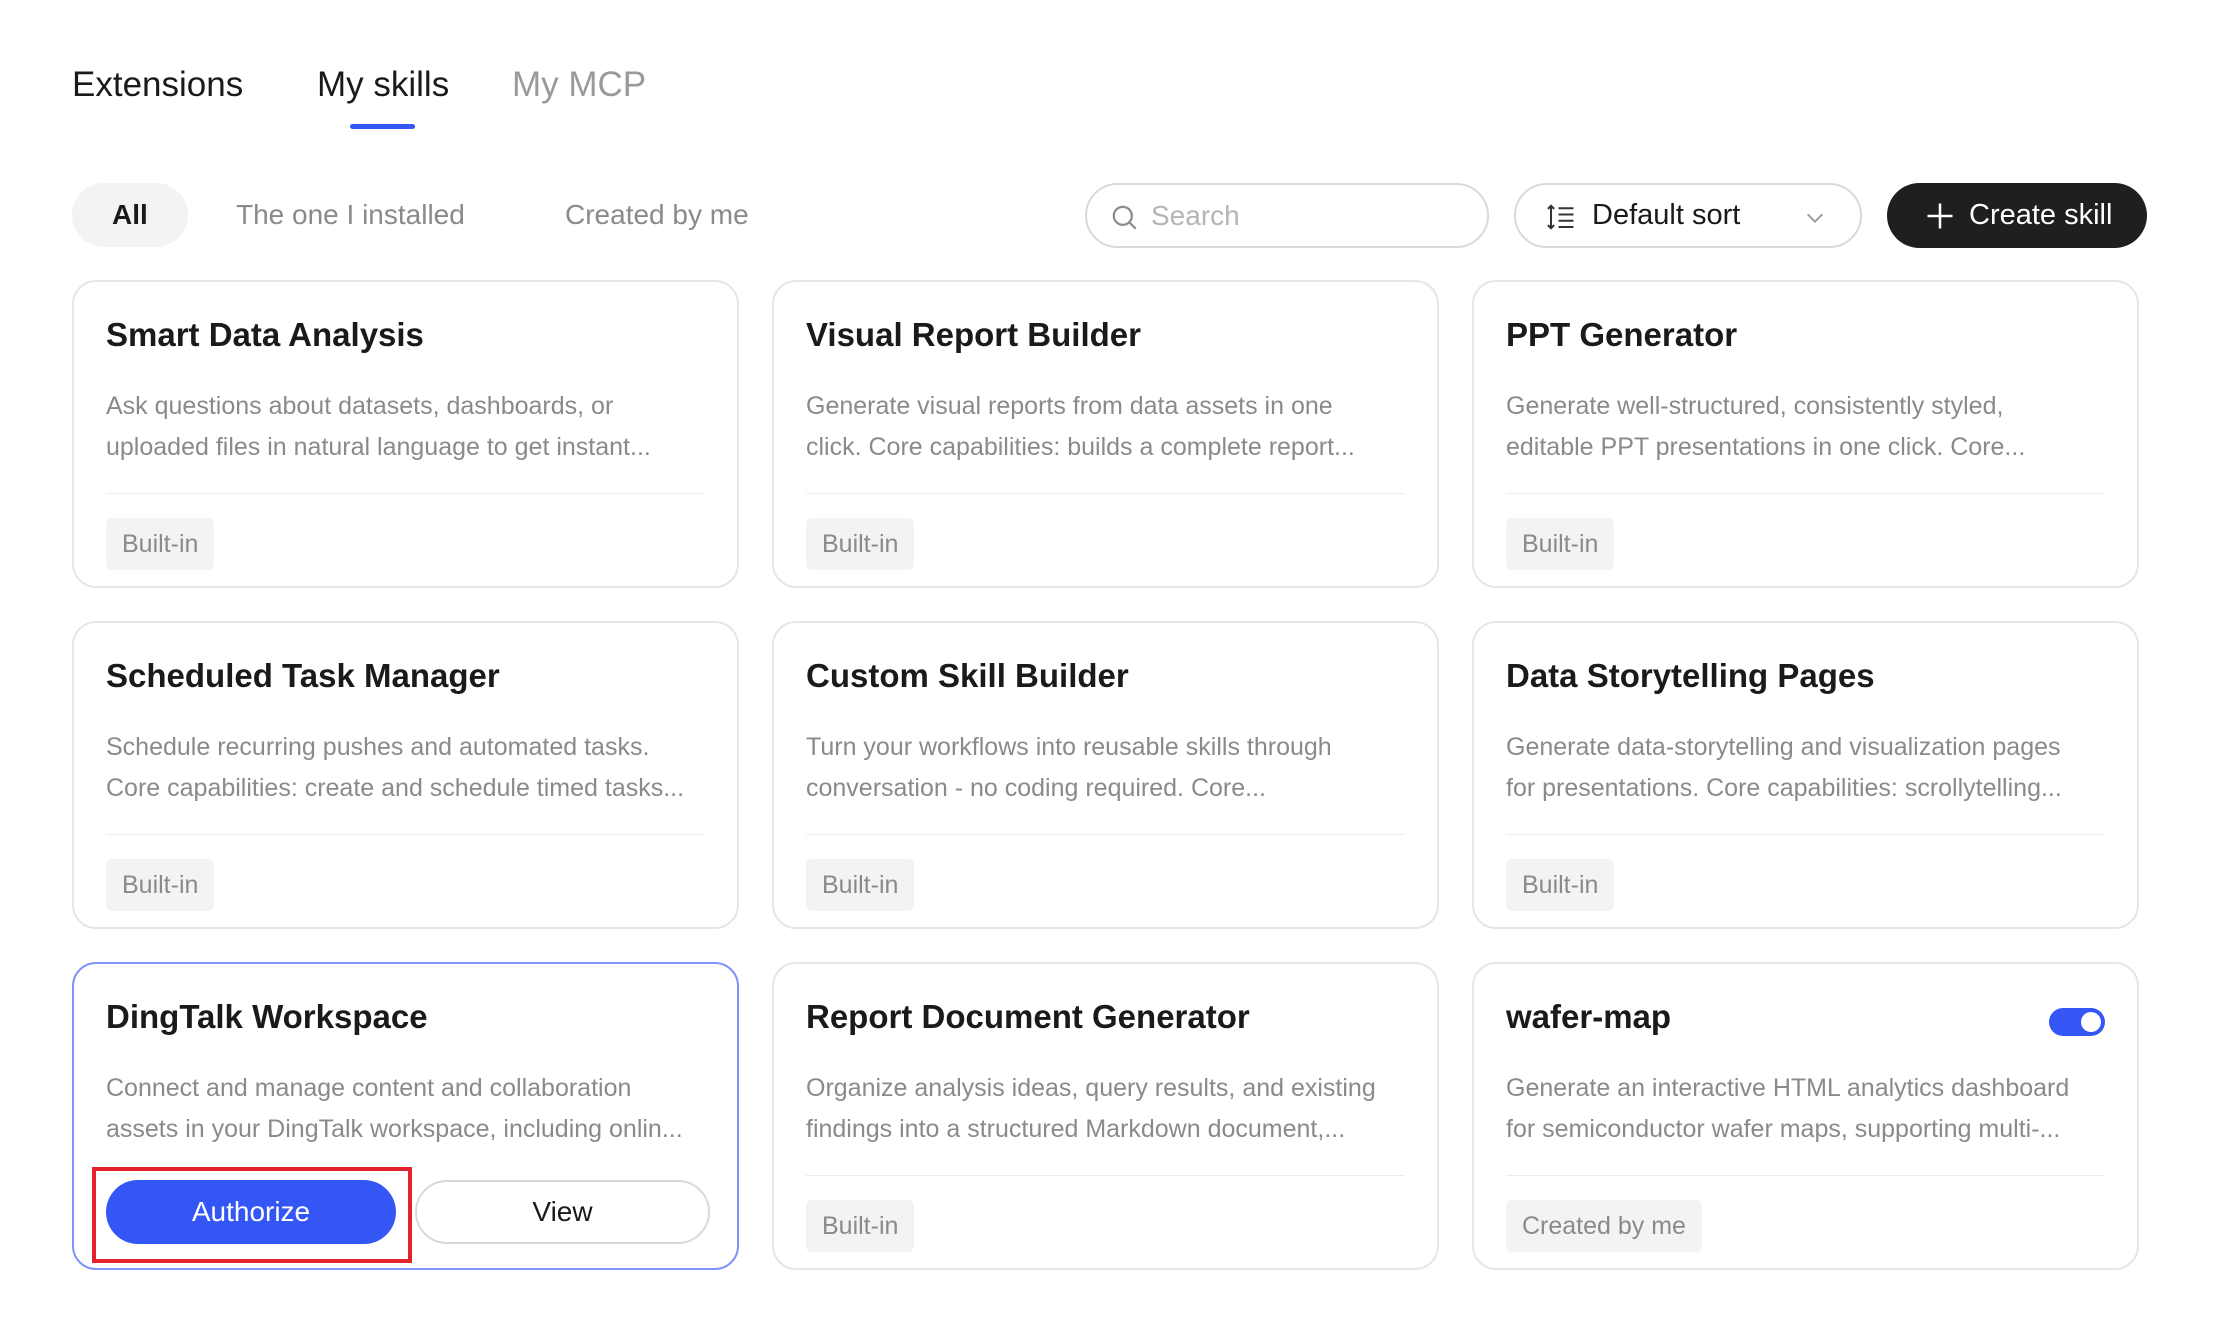 The height and width of the screenshot is (1326, 2234). I want to click on plus-icon, so click(1940, 216).